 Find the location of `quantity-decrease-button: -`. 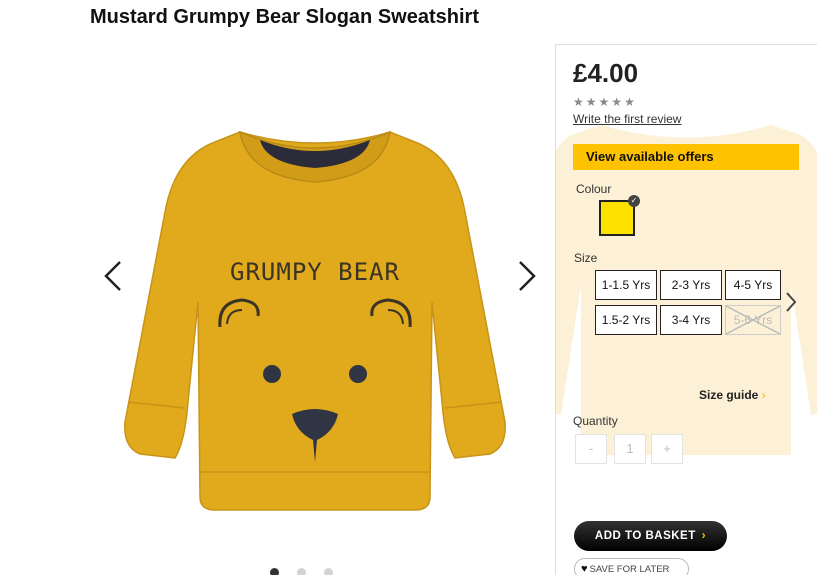

quantity-decrease-button: - is located at coordinates (591, 449).